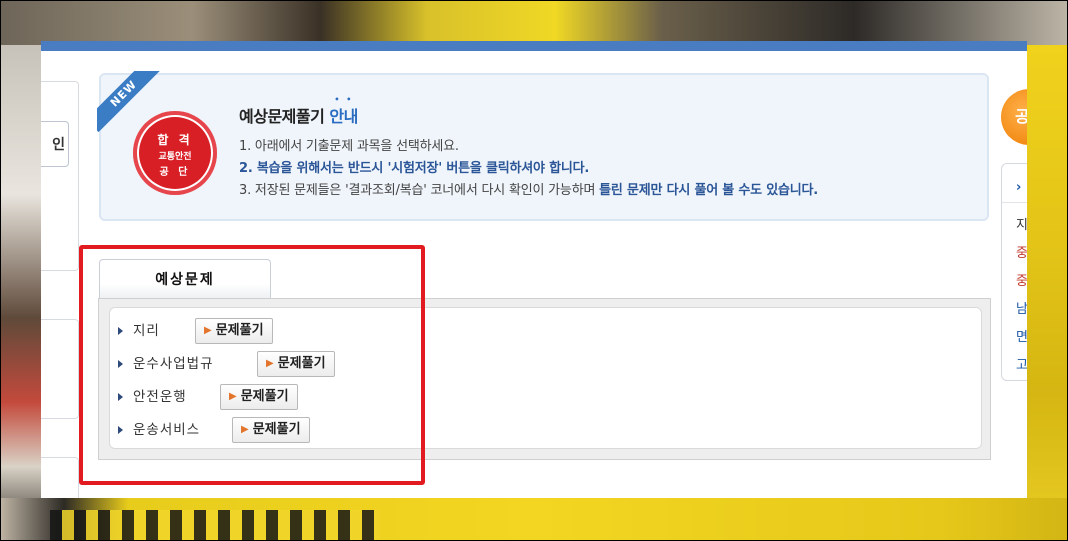 Image resolution: width=1068 pixels, height=541 pixels. I want to click on right-link: 고, so click(1021, 363).